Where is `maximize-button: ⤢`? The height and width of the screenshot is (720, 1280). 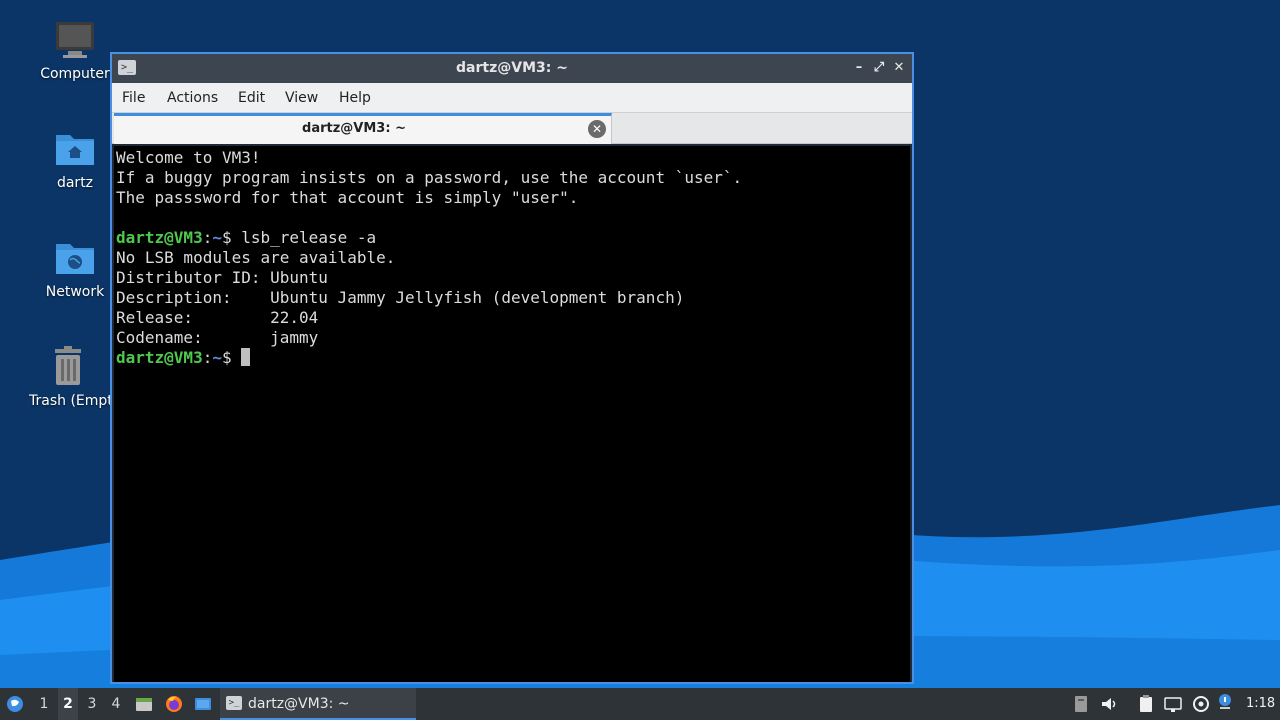 maximize-button: ⤢ is located at coordinates (879, 68).